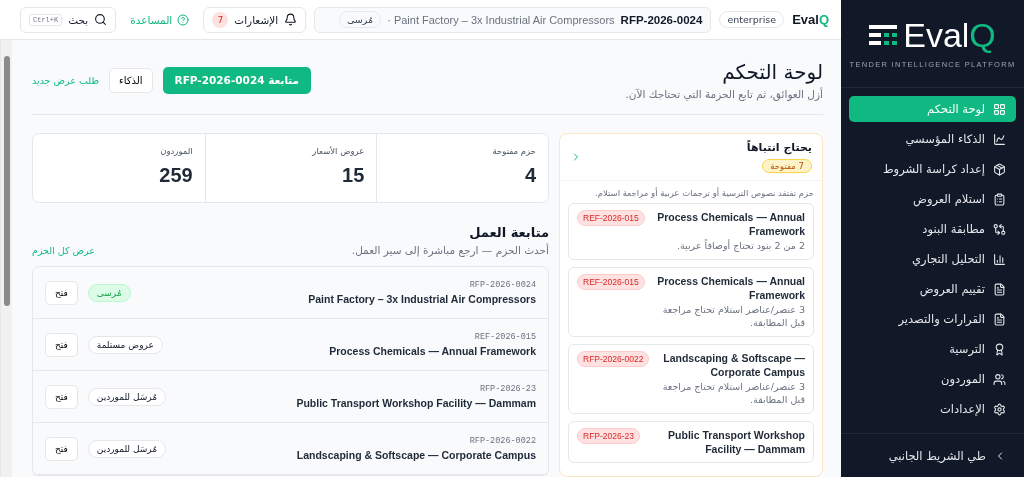  I want to click on stat-label: الموردون, so click(176, 151).